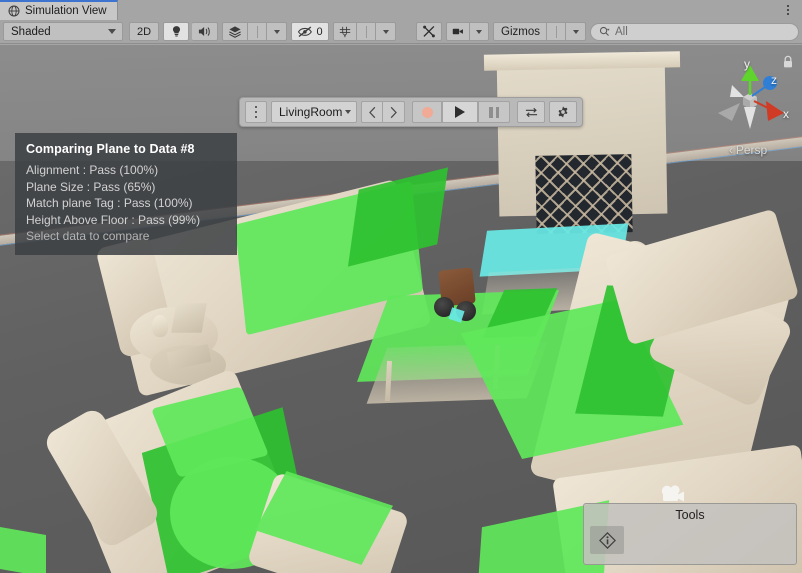 The height and width of the screenshot is (573, 802). I want to click on hidden-objects-count: 0, so click(319, 31).